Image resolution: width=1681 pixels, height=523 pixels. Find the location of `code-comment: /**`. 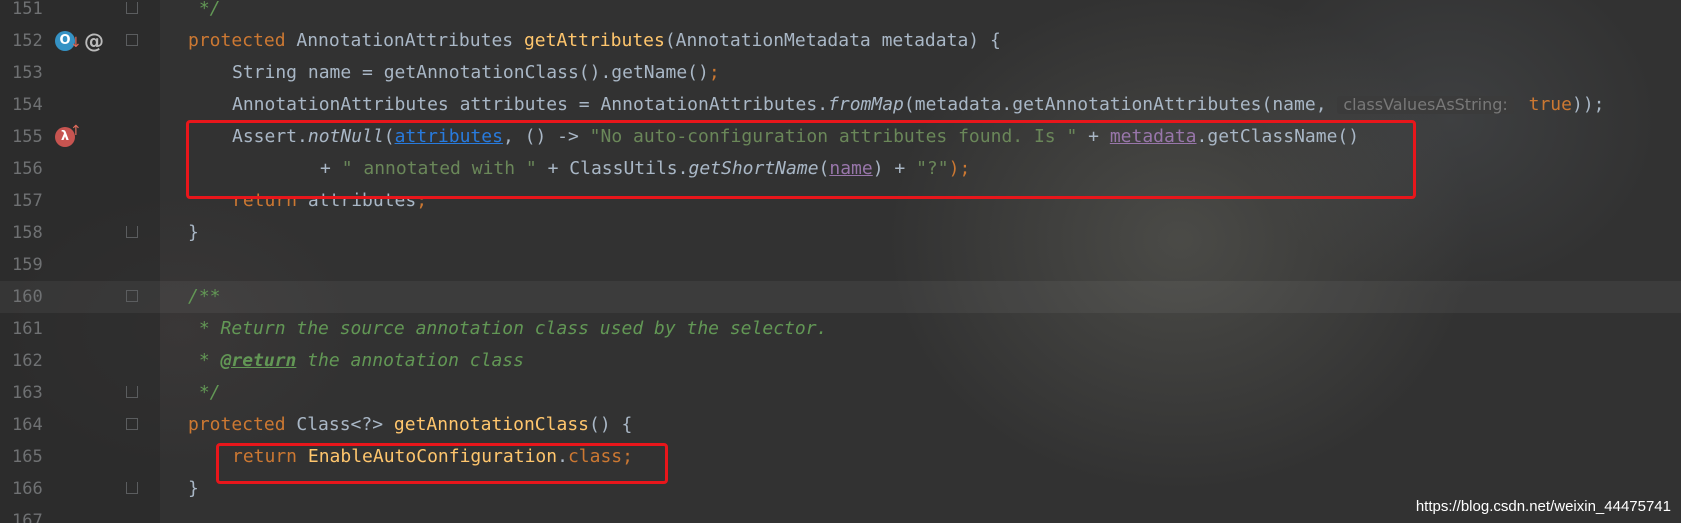

code-comment: /** is located at coordinates (204, 296).